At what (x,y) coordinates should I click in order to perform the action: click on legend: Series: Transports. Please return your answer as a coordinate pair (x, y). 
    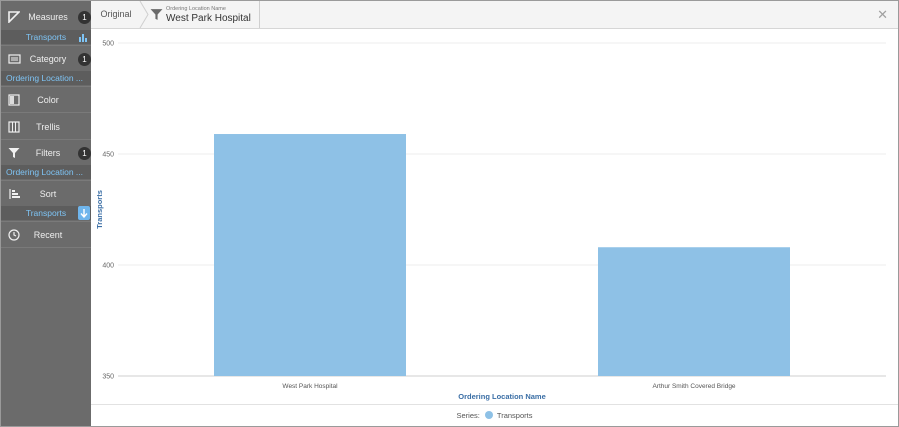
    Looking at the image, I should click on (494, 415).